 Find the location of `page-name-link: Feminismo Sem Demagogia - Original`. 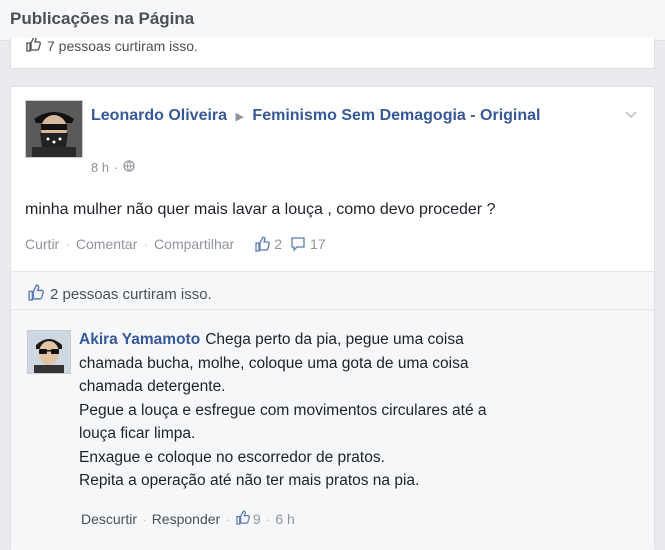

page-name-link: Feminismo Sem Demagogia - Original is located at coordinates (396, 115).